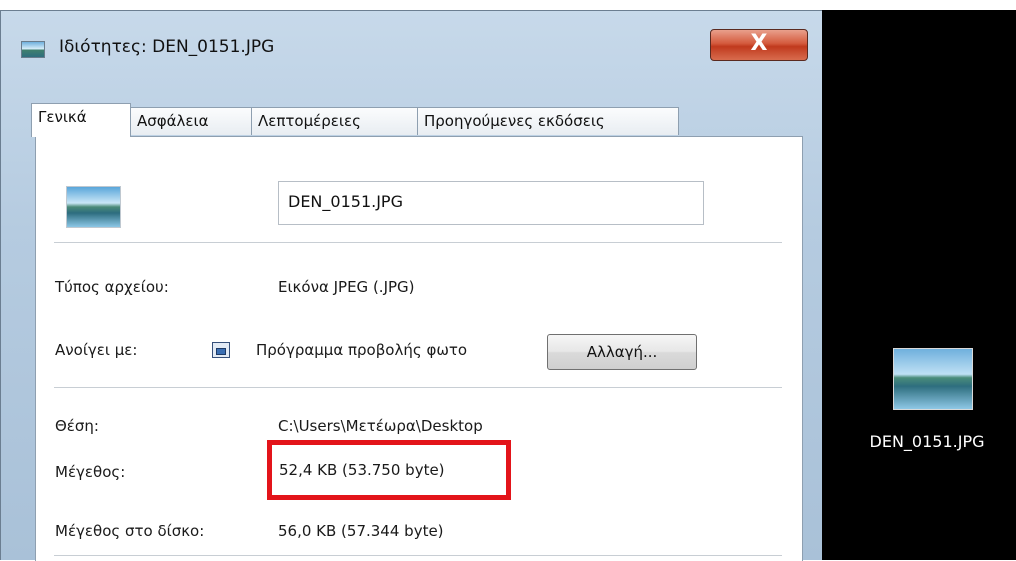 This screenshot has width=1016, height=561. I want to click on top-strip, so click(508, 5).